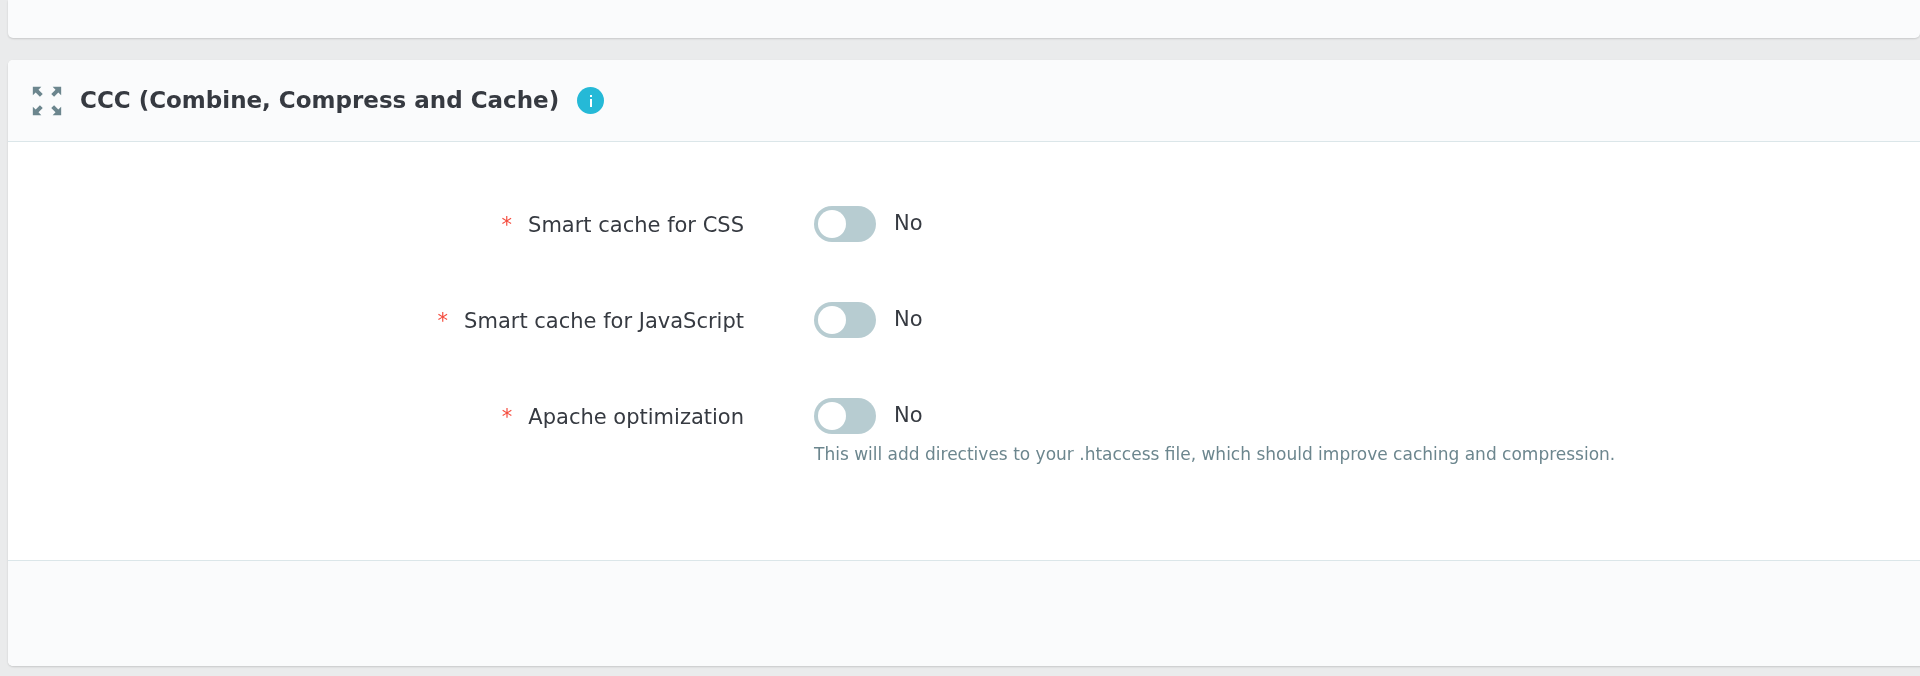 The image size is (1920, 676). Describe the element at coordinates (1215, 454) in the screenshot. I see `help-text: This will add directives to your .htaccess file, which should improve caching and compression.` at that location.